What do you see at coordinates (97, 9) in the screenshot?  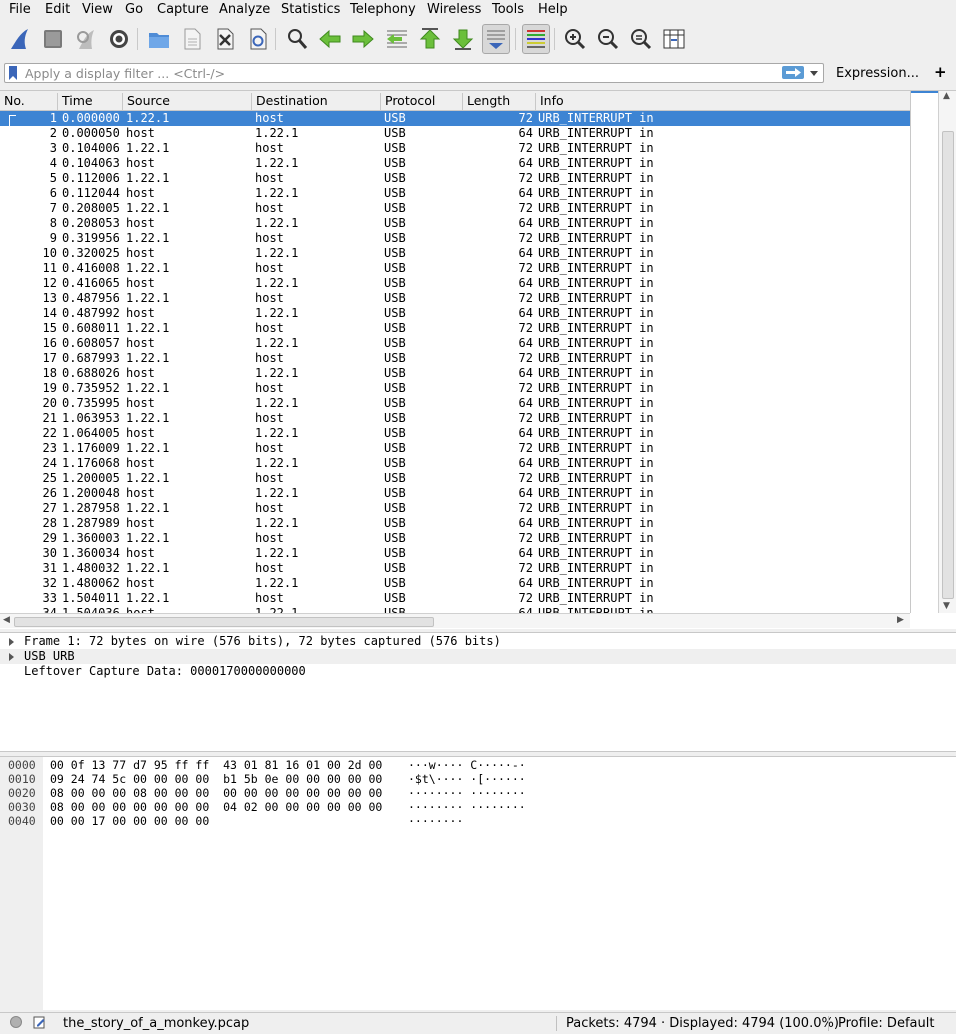 I see `menu-view: View` at bounding box center [97, 9].